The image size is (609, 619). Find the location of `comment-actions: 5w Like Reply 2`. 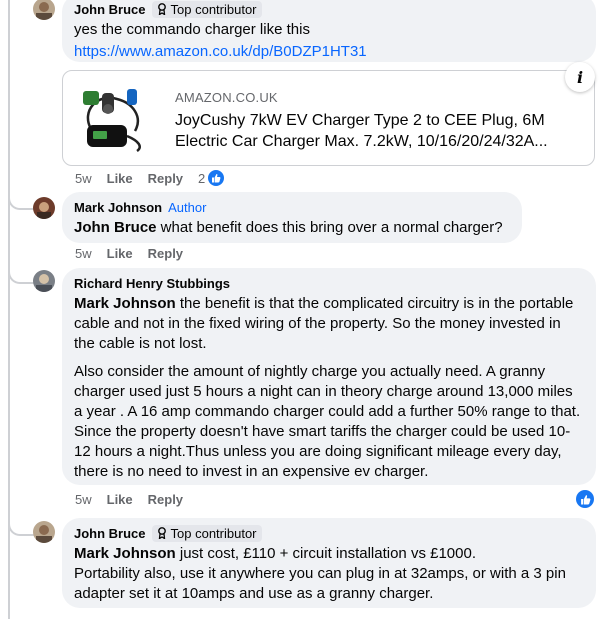

comment-actions: 5w Like Reply 2 is located at coordinates (150, 178).